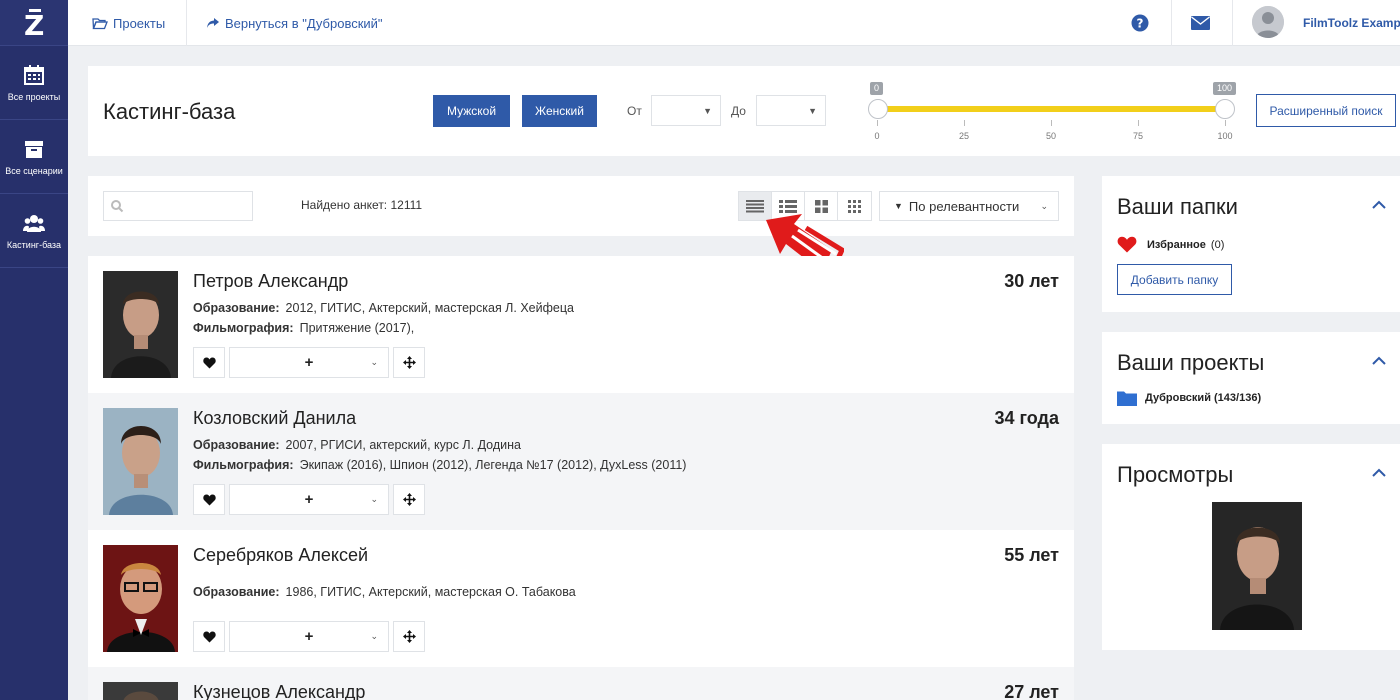 This screenshot has height=700, width=1400. What do you see at coordinates (1200, 23) in the screenshot?
I see `messages-button` at bounding box center [1200, 23].